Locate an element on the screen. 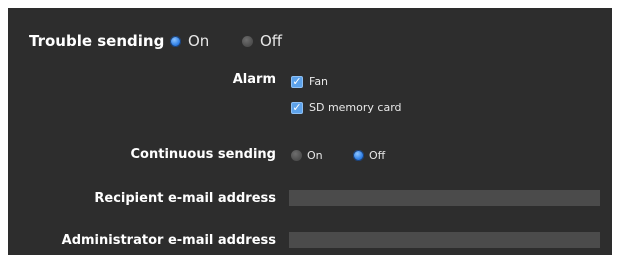  continuous-sending-off-label: Off is located at coordinates (377, 155).